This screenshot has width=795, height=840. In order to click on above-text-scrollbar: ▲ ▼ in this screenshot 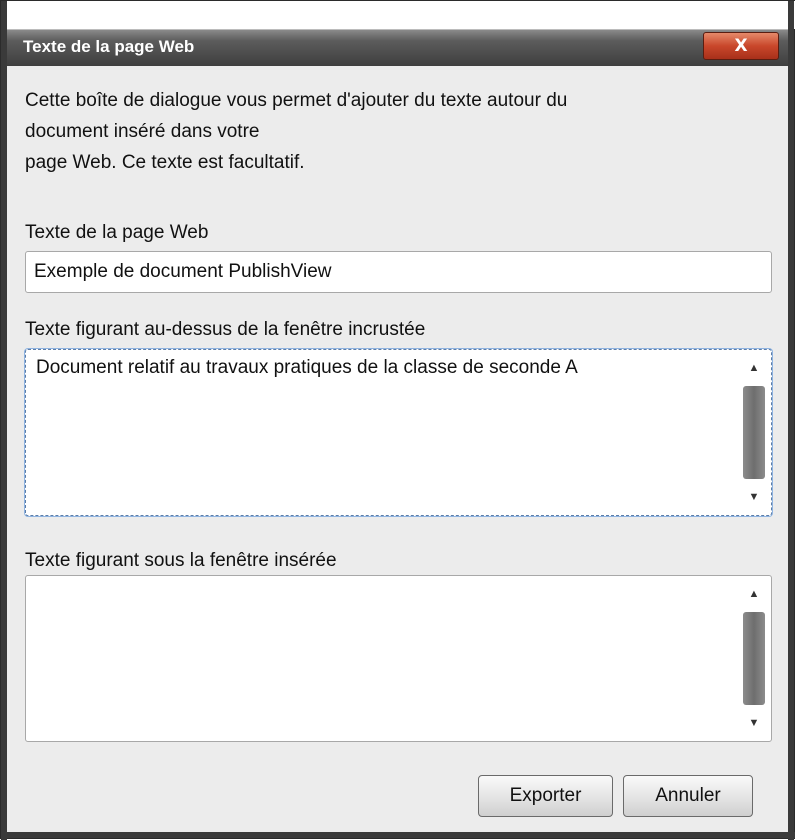, I will do `click(754, 432)`.